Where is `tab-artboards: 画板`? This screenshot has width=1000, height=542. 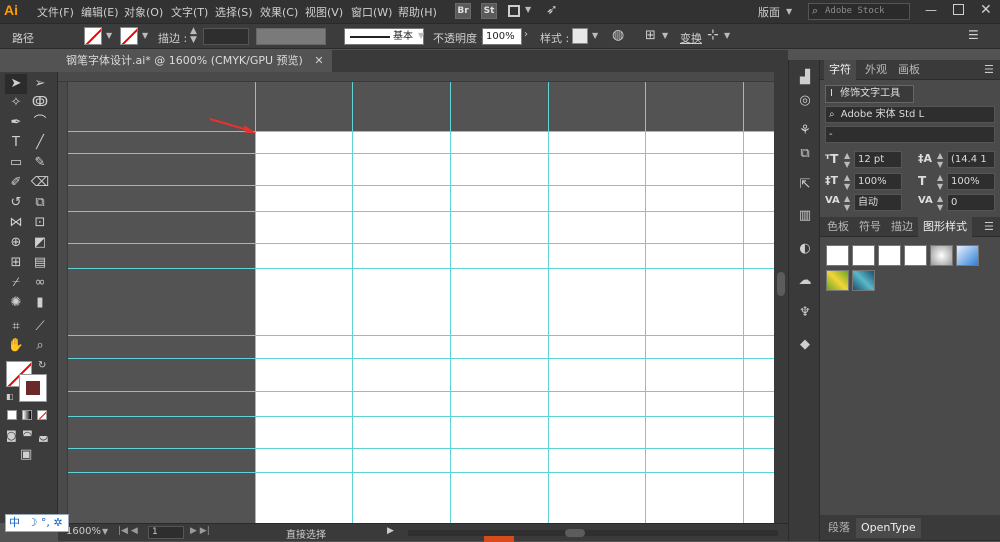 tab-artboards: 画板 is located at coordinates (909, 70).